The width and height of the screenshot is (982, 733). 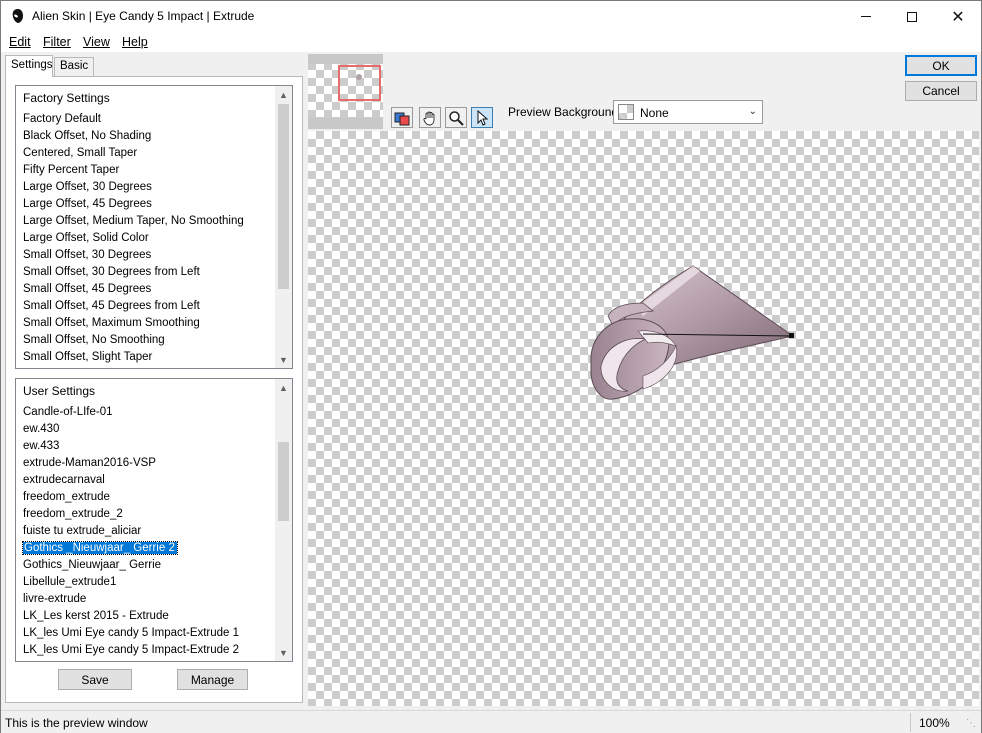 What do you see at coordinates (148, 153) in the screenshot?
I see `list-item: Centered, Small Taper` at bounding box center [148, 153].